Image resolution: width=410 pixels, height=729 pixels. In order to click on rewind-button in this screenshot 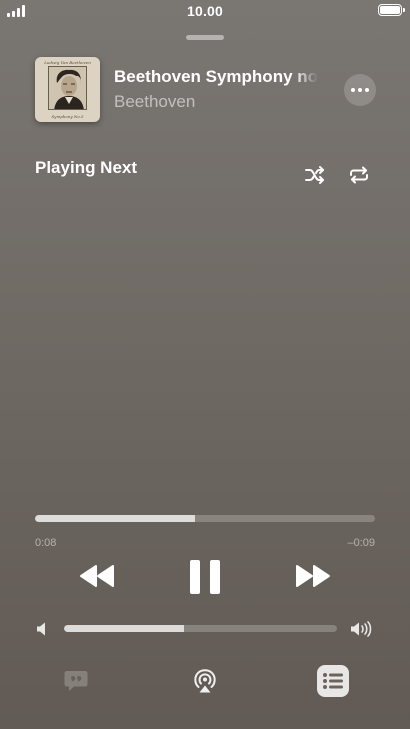, I will do `click(97, 576)`.